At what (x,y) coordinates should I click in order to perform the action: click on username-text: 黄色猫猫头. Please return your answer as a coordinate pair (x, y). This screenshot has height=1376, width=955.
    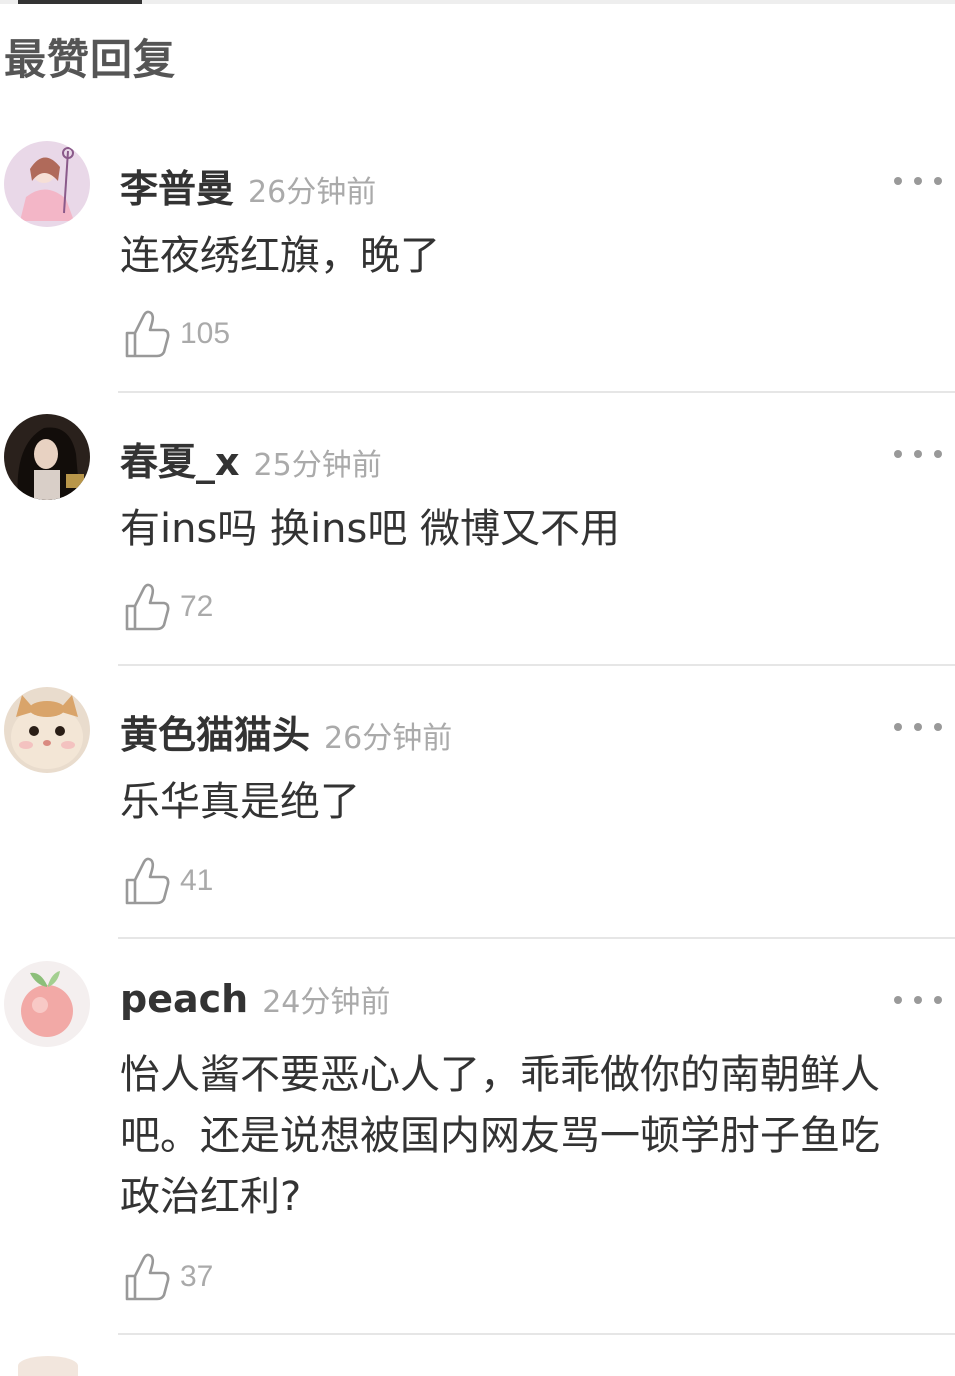
    Looking at the image, I should click on (215, 735).